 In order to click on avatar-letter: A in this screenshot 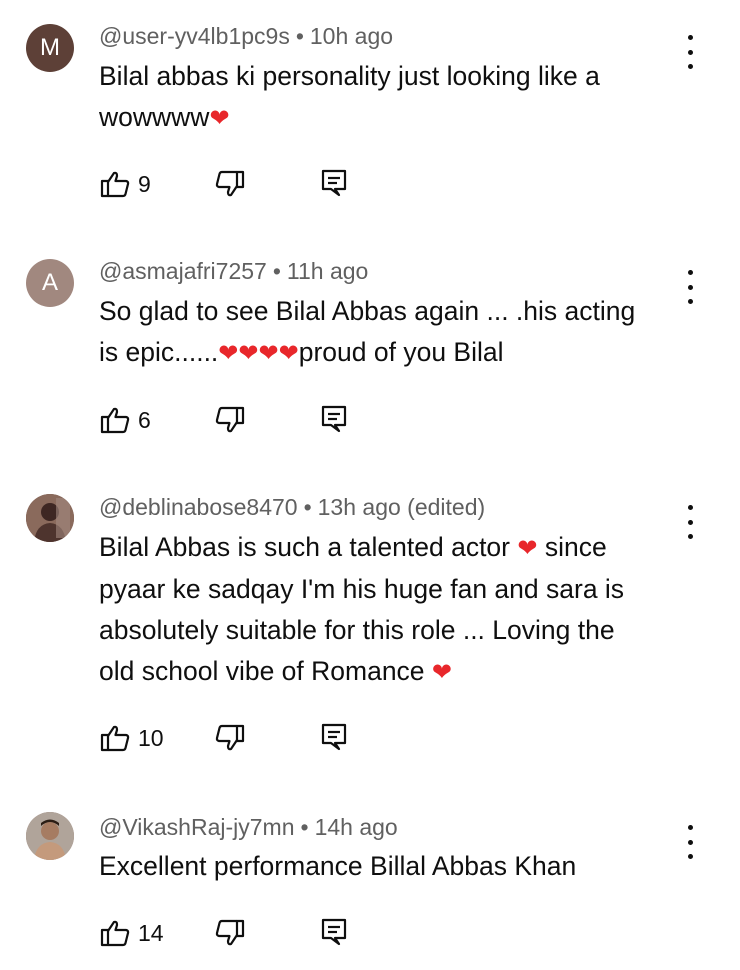, I will do `click(49, 282)`.